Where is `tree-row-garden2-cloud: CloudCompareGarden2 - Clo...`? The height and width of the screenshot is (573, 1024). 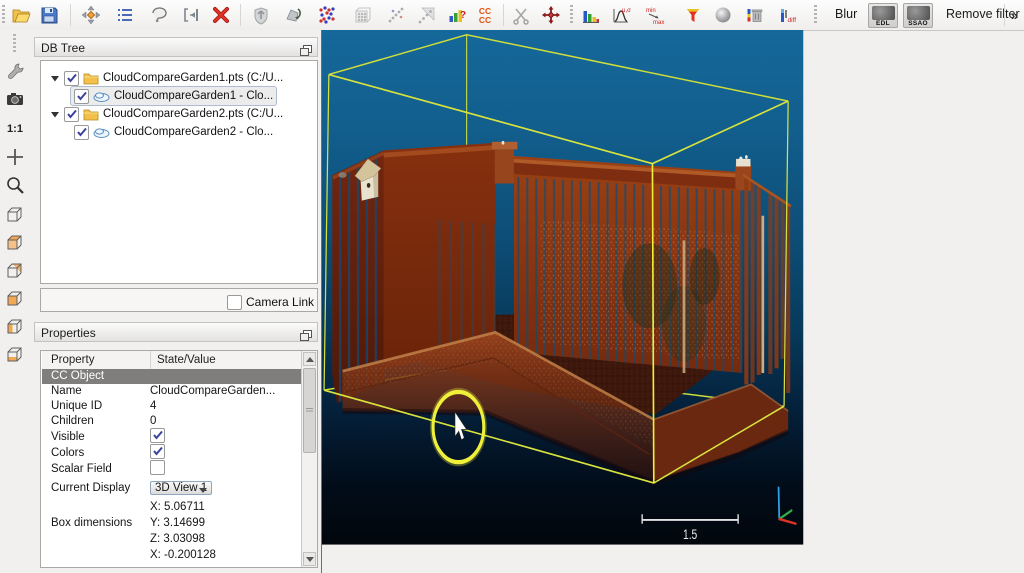 tree-row-garden2-cloud: CloudCompareGarden2 - Clo... is located at coordinates (173, 132).